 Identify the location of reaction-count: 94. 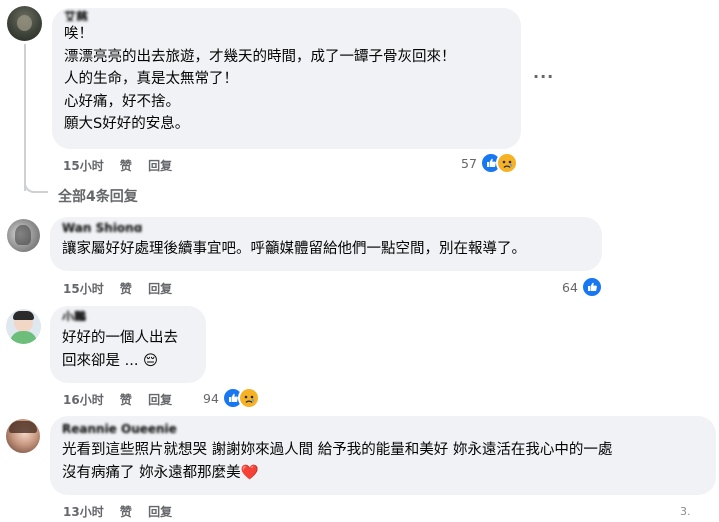
(211, 398).